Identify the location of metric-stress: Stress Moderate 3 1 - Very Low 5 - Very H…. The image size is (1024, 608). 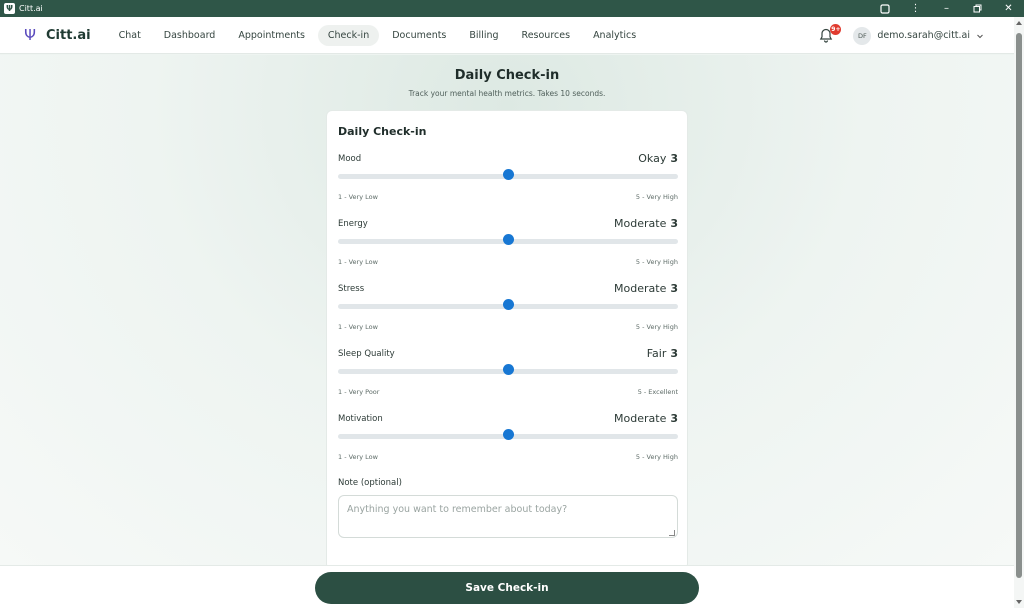
(508, 313).